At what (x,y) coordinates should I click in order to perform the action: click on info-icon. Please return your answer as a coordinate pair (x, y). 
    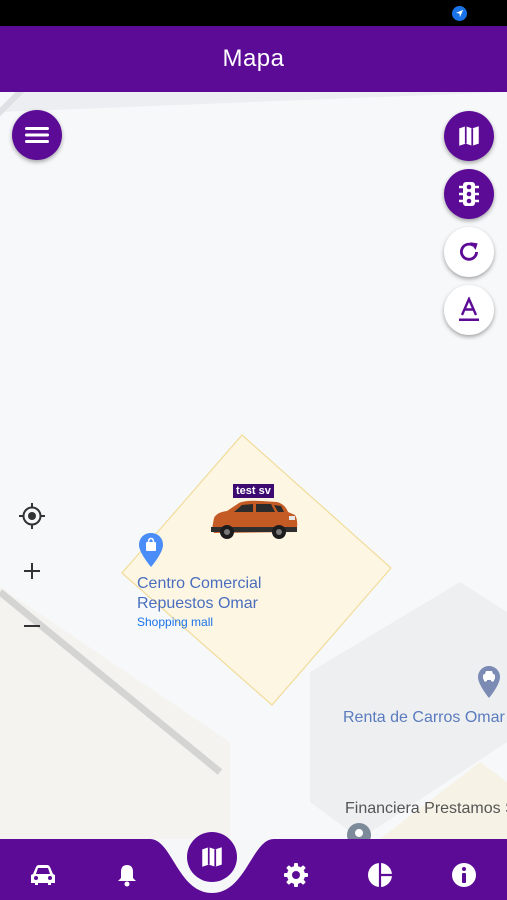
    Looking at the image, I should click on (464, 875).